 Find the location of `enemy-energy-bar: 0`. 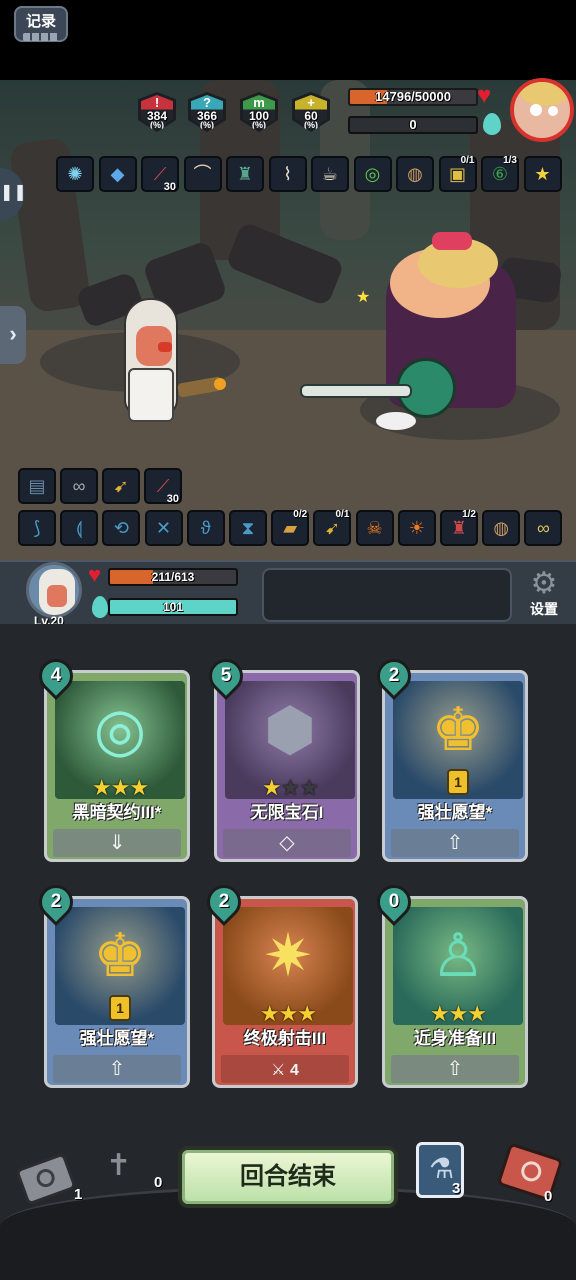

enemy-energy-bar: 0 is located at coordinates (413, 125).